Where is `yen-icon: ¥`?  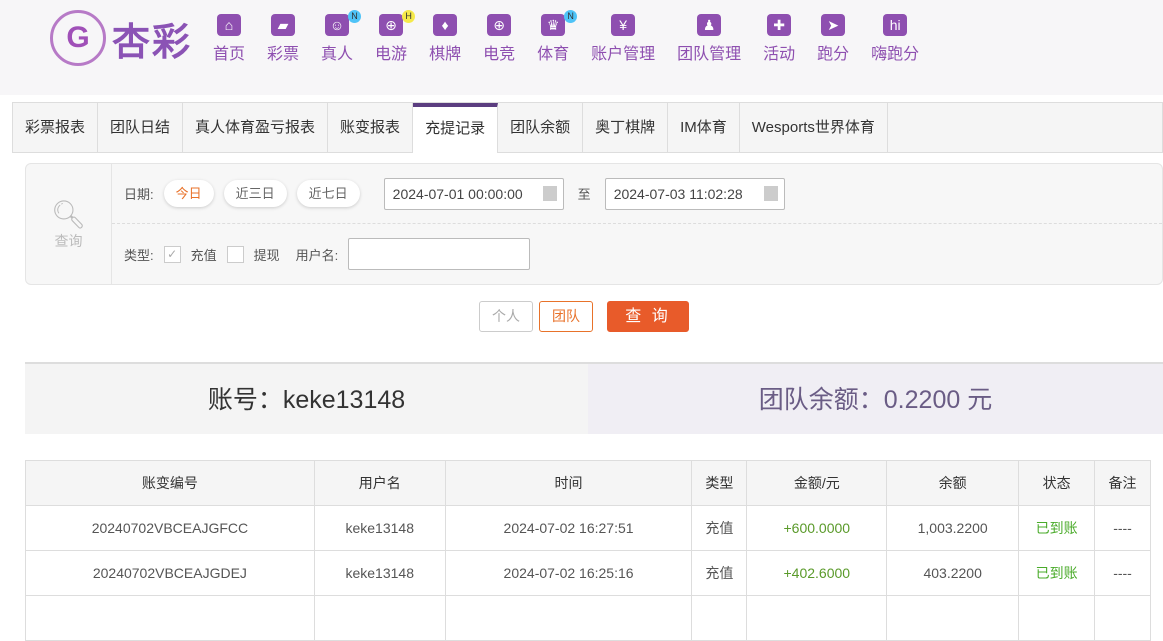 yen-icon: ¥ is located at coordinates (623, 25).